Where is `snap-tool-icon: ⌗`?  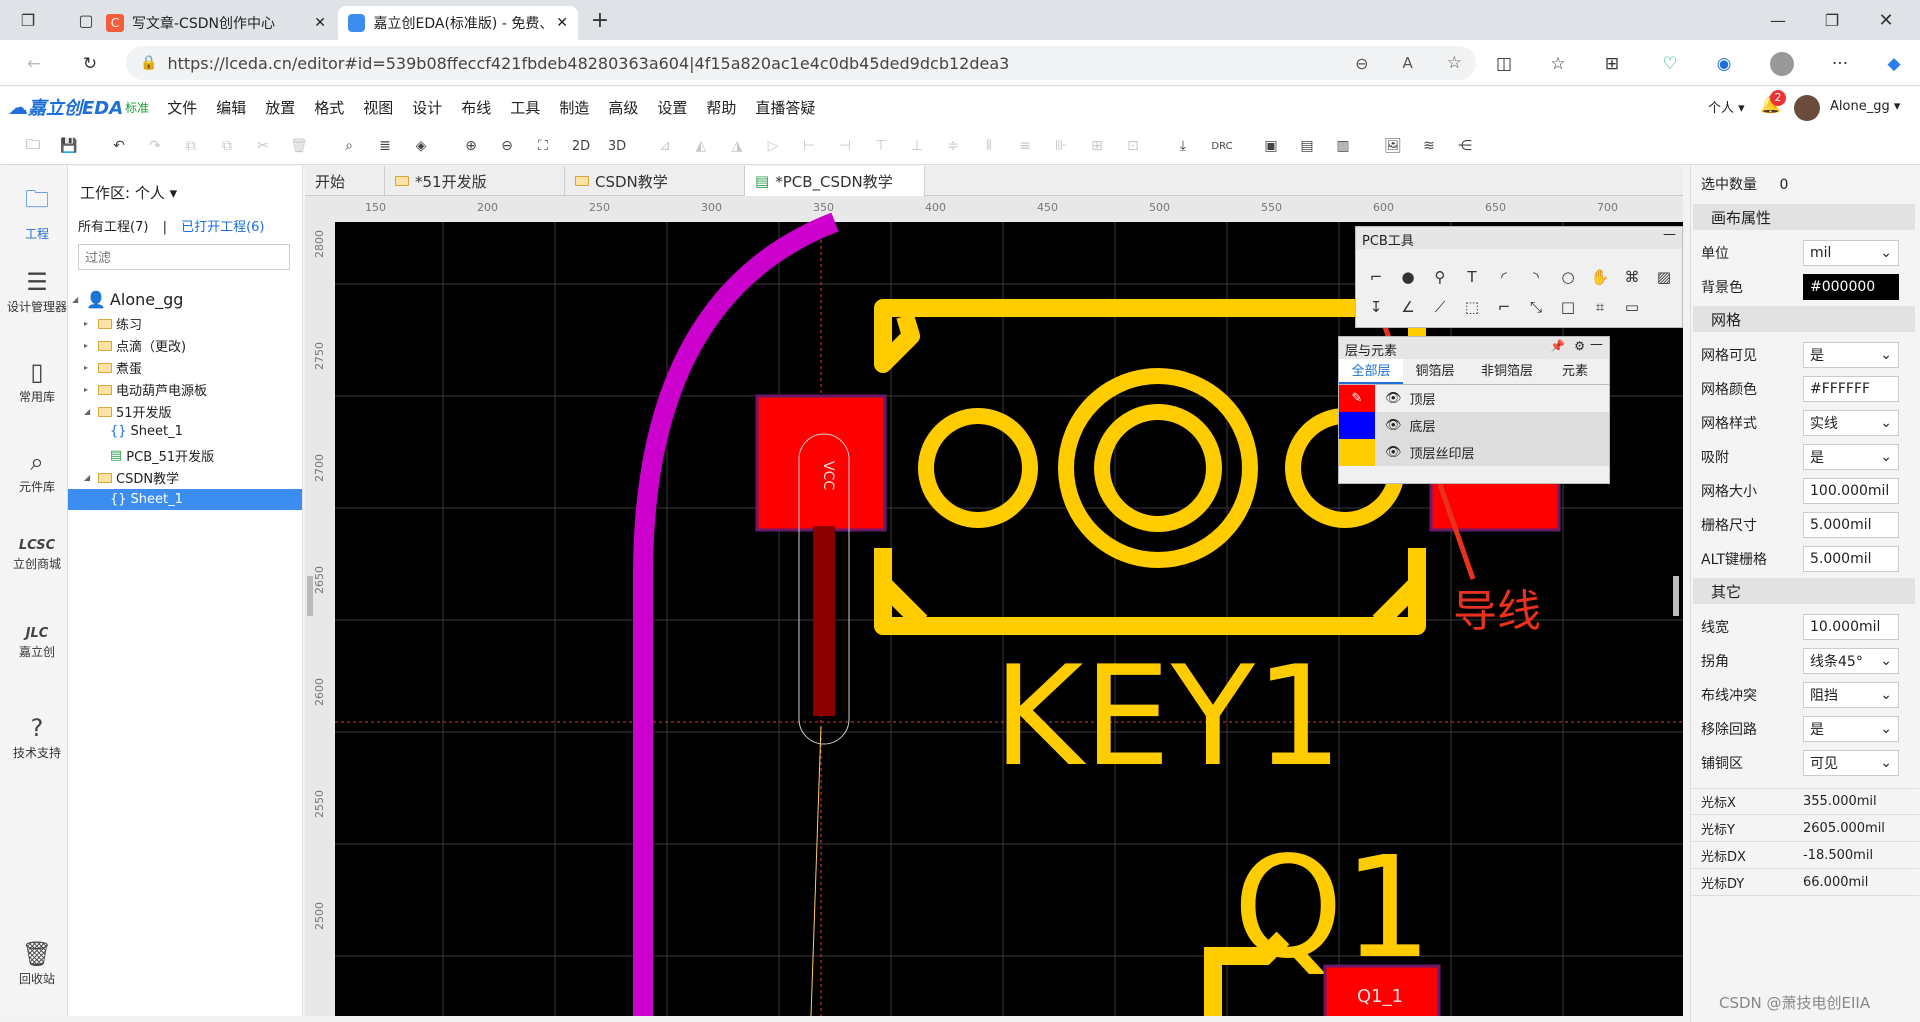
snap-tool-icon: ⌗ is located at coordinates (1600, 307).